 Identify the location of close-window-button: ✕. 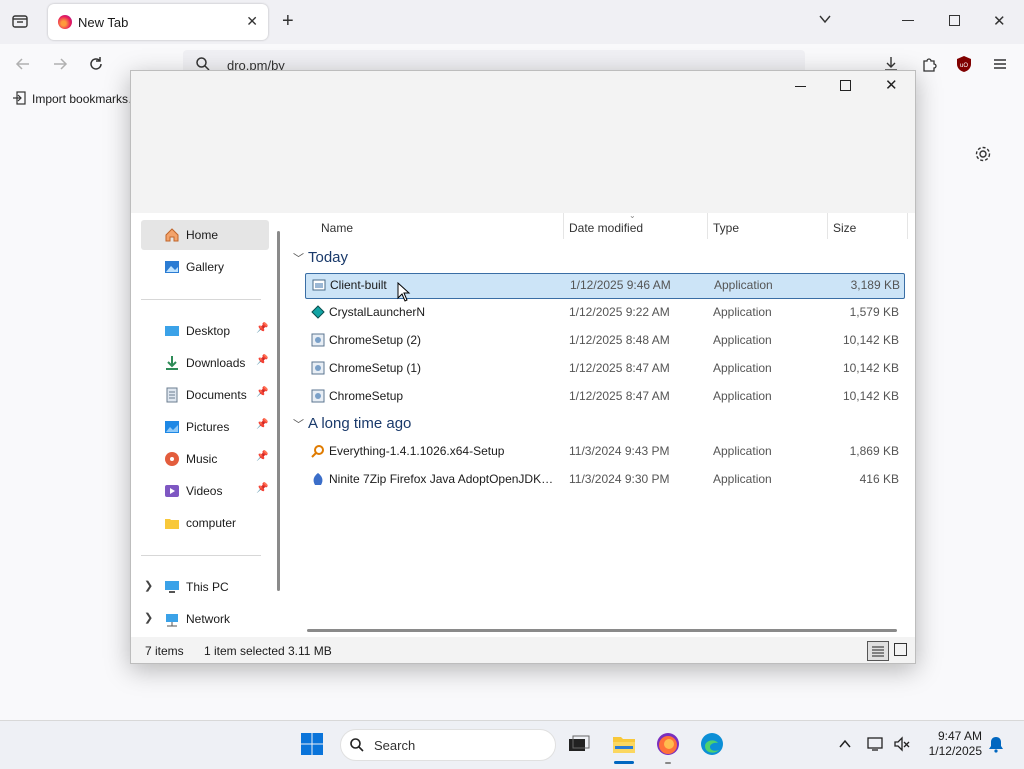
(891, 85).